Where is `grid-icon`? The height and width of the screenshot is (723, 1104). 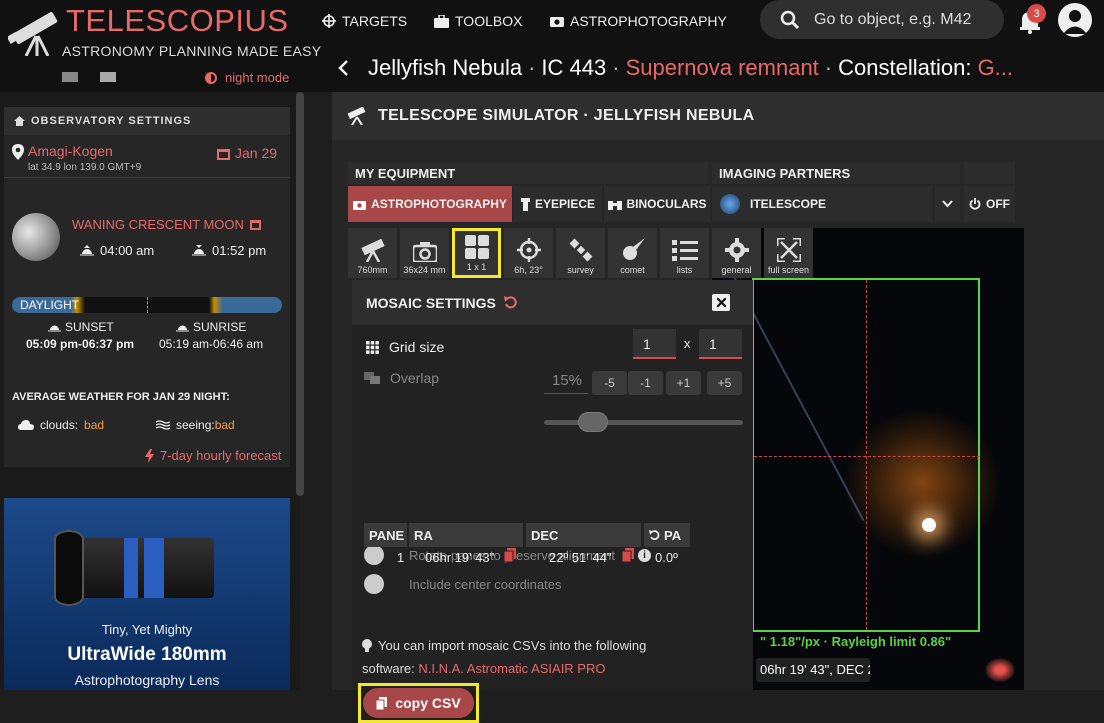 grid-icon is located at coordinates (476, 247).